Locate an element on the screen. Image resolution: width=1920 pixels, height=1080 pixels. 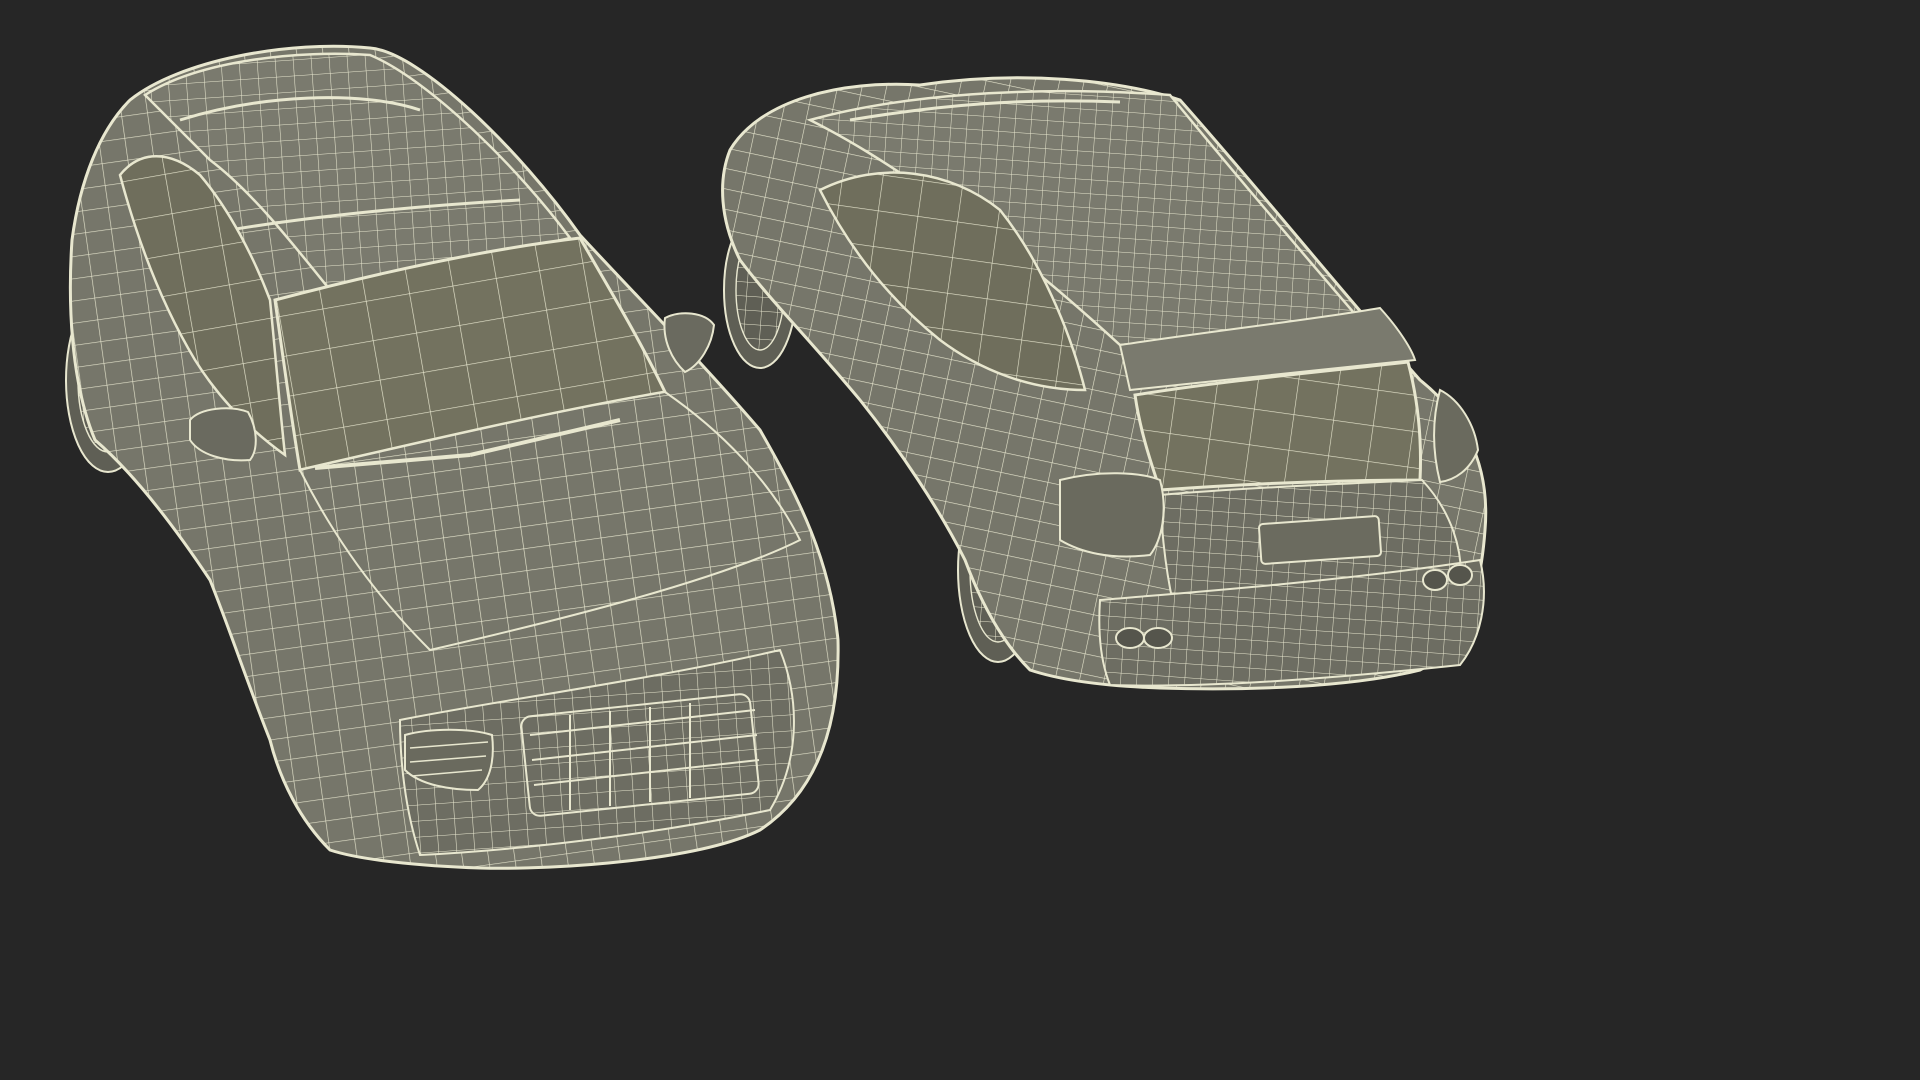
left-taillight is located at coordinates (1112, 515).